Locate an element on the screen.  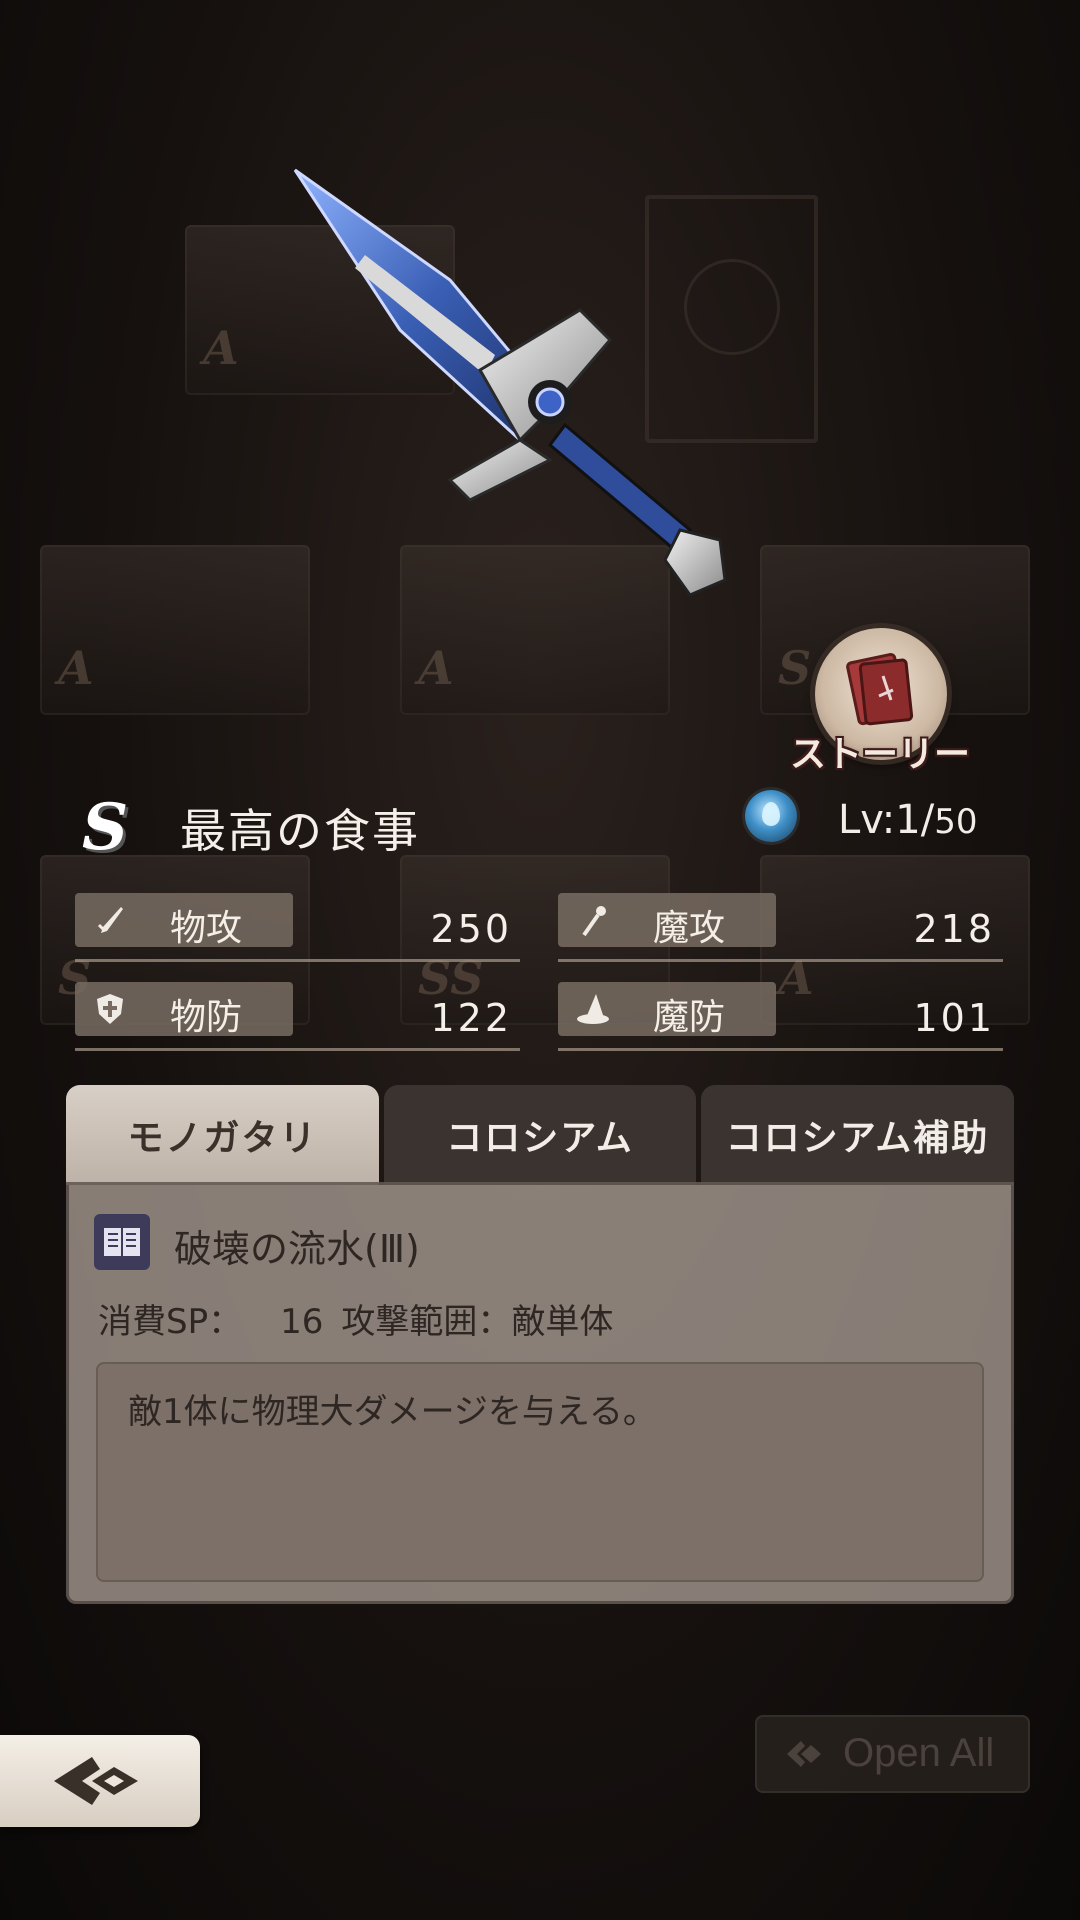
water-element-icon is located at coordinates (771, 816).